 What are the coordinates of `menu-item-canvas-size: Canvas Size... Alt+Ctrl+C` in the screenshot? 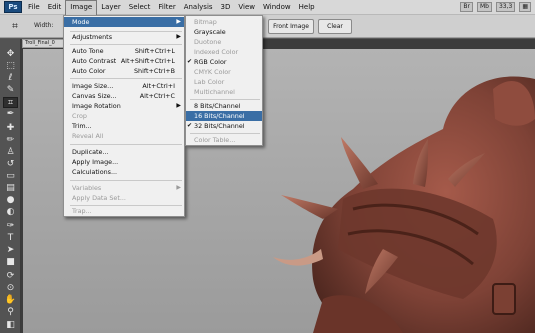 It's located at (124, 96).